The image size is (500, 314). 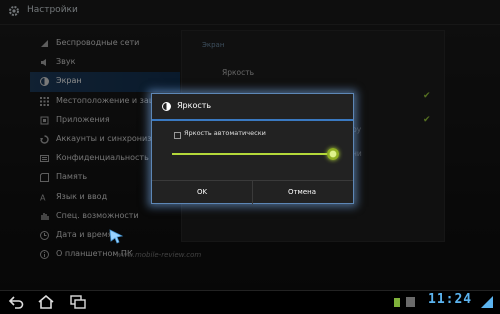 I want to click on back-icon, so click(x=16, y=302).